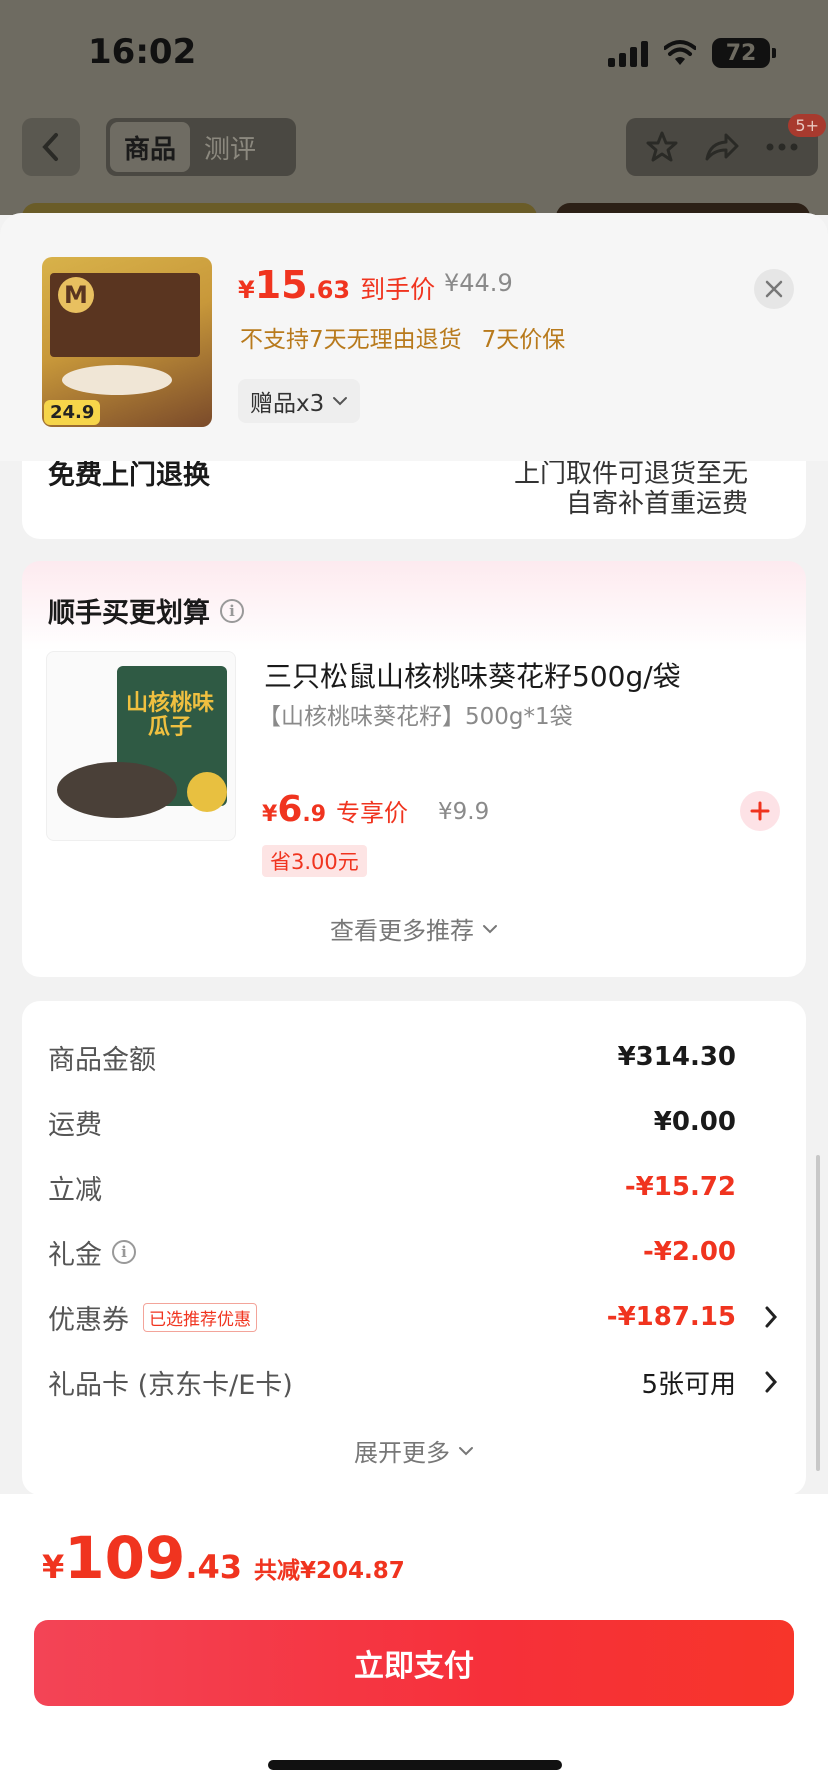 The width and height of the screenshot is (828, 1792). I want to click on wifi-icon, so click(680, 52).